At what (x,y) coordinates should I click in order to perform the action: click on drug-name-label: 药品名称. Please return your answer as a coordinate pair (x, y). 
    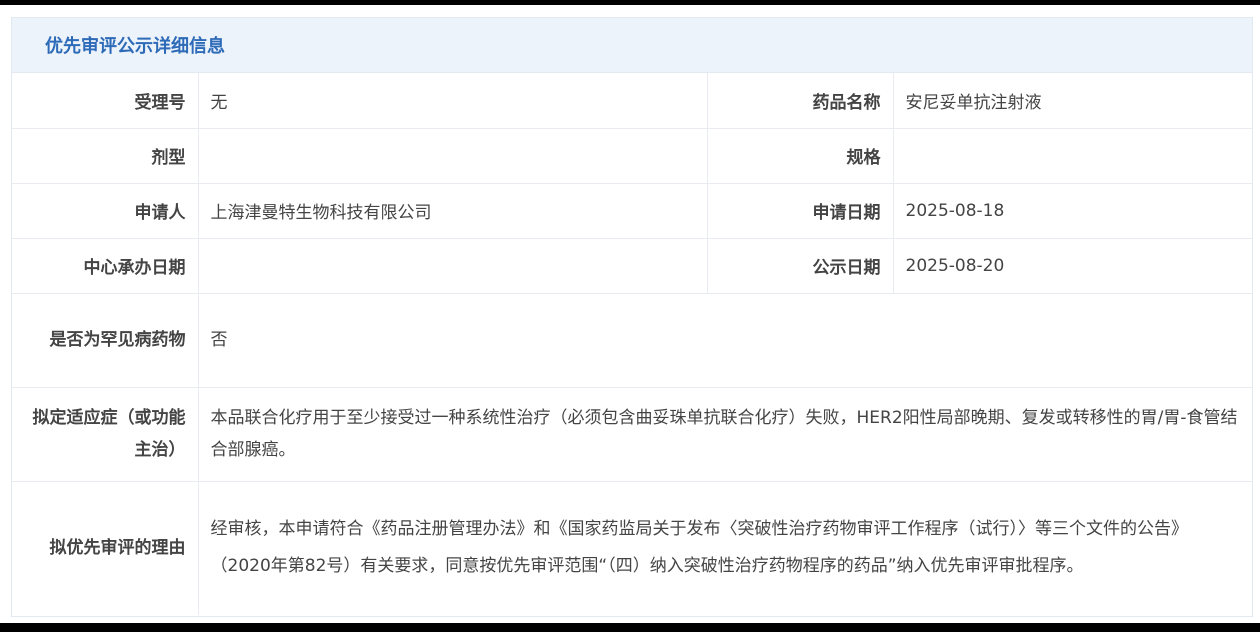
    Looking at the image, I should click on (800, 101).